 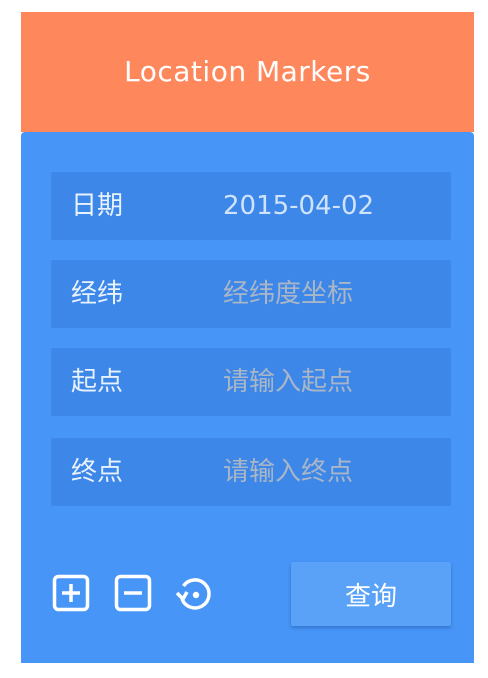 I want to click on plus-square-icon, so click(x=71, y=593).